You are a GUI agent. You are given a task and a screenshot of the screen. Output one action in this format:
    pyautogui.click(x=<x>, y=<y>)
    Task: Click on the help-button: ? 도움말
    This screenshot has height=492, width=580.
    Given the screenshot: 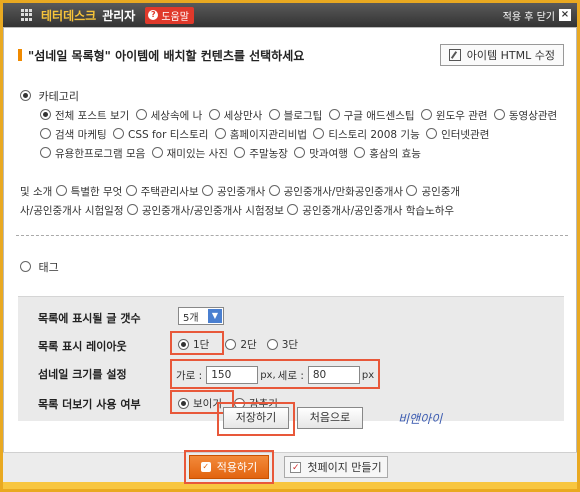 What is the action you would take?
    pyautogui.click(x=169, y=15)
    